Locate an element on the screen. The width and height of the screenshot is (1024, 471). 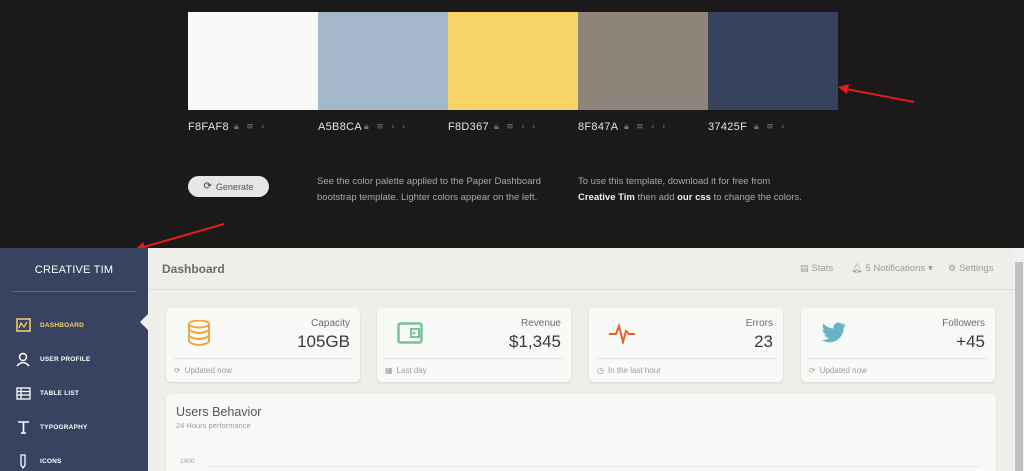
sidebar-item-label: TABLE LIST is located at coordinates (60, 393).